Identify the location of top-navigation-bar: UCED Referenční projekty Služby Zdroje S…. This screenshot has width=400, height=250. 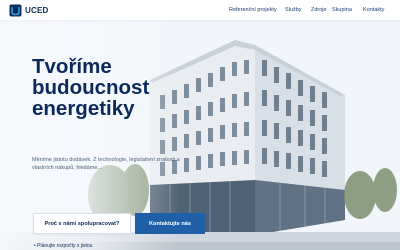
(200, 10).